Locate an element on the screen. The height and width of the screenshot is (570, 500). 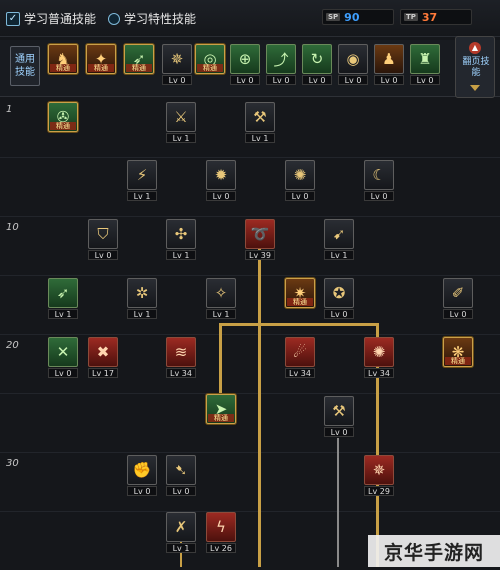
skill-19: ✖ Lv 17 is located at coordinates (103, 357).